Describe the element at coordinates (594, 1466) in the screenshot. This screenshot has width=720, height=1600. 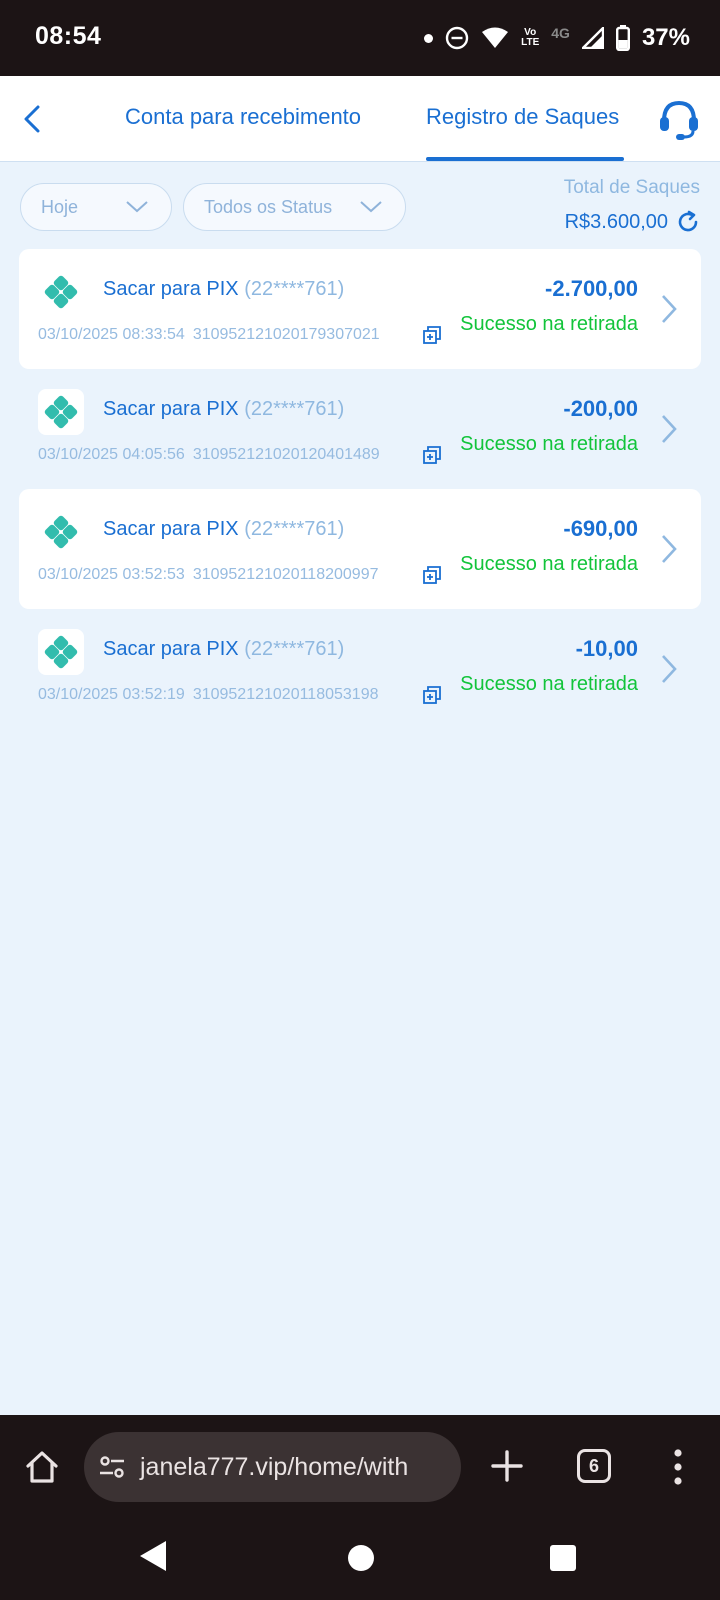
I see `tab-switcher-button: 6` at that location.